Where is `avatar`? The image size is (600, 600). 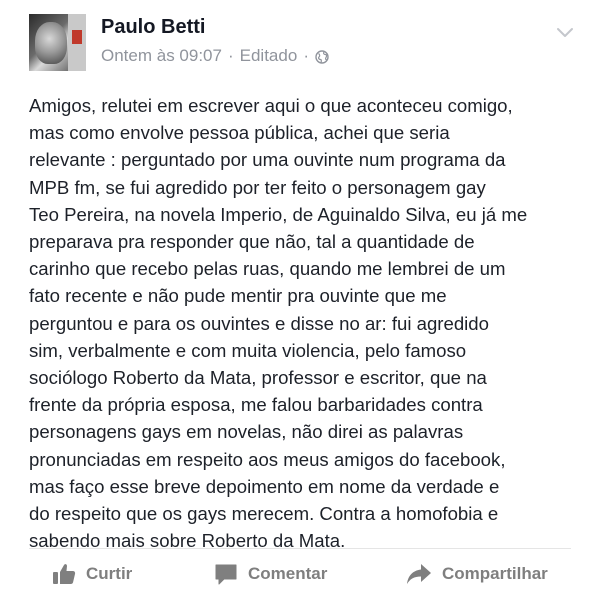 avatar is located at coordinates (57, 42).